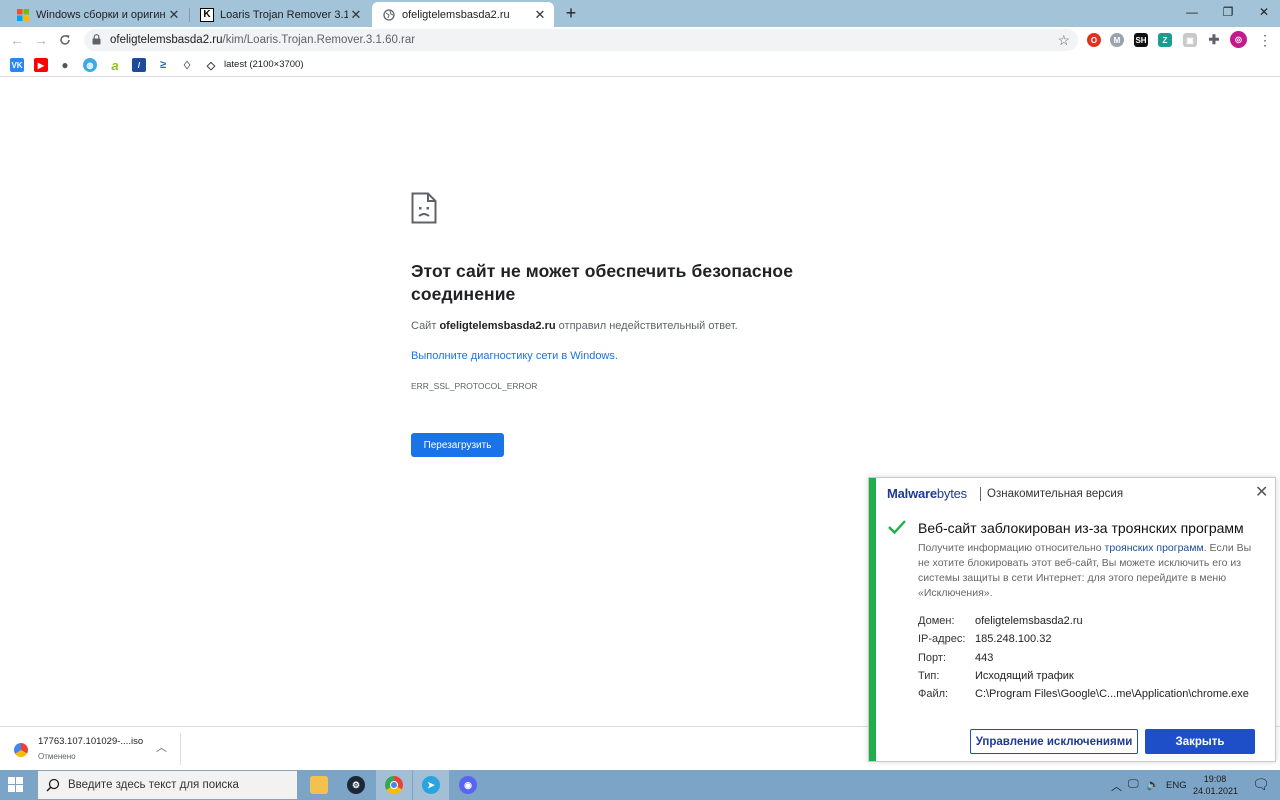  What do you see at coordinates (1117, 40) in the screenshot?
I see `m-extension-icon: M` at bounding box center [1117, 40].